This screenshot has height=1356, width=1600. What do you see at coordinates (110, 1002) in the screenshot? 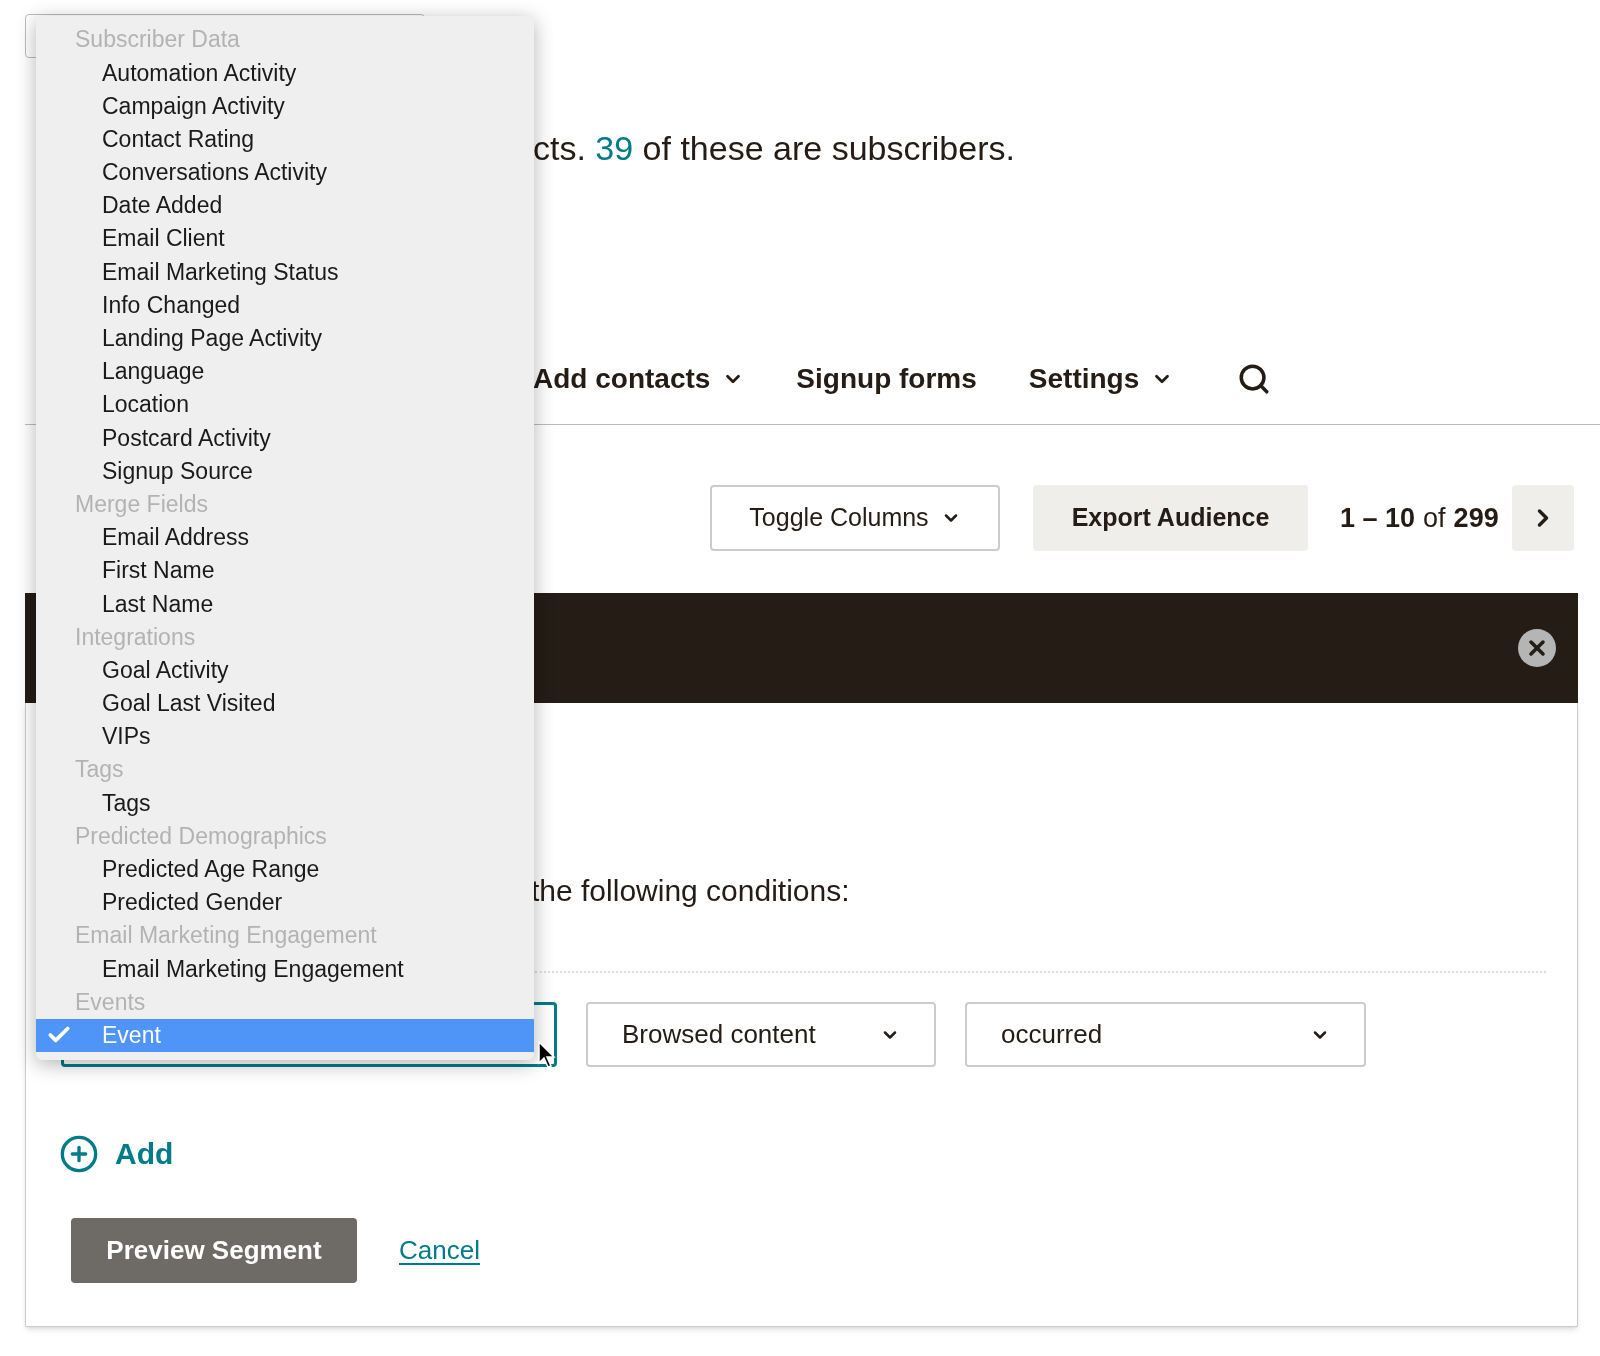
I see `menu-group-header: Events` at bounding box center [110, 1002].